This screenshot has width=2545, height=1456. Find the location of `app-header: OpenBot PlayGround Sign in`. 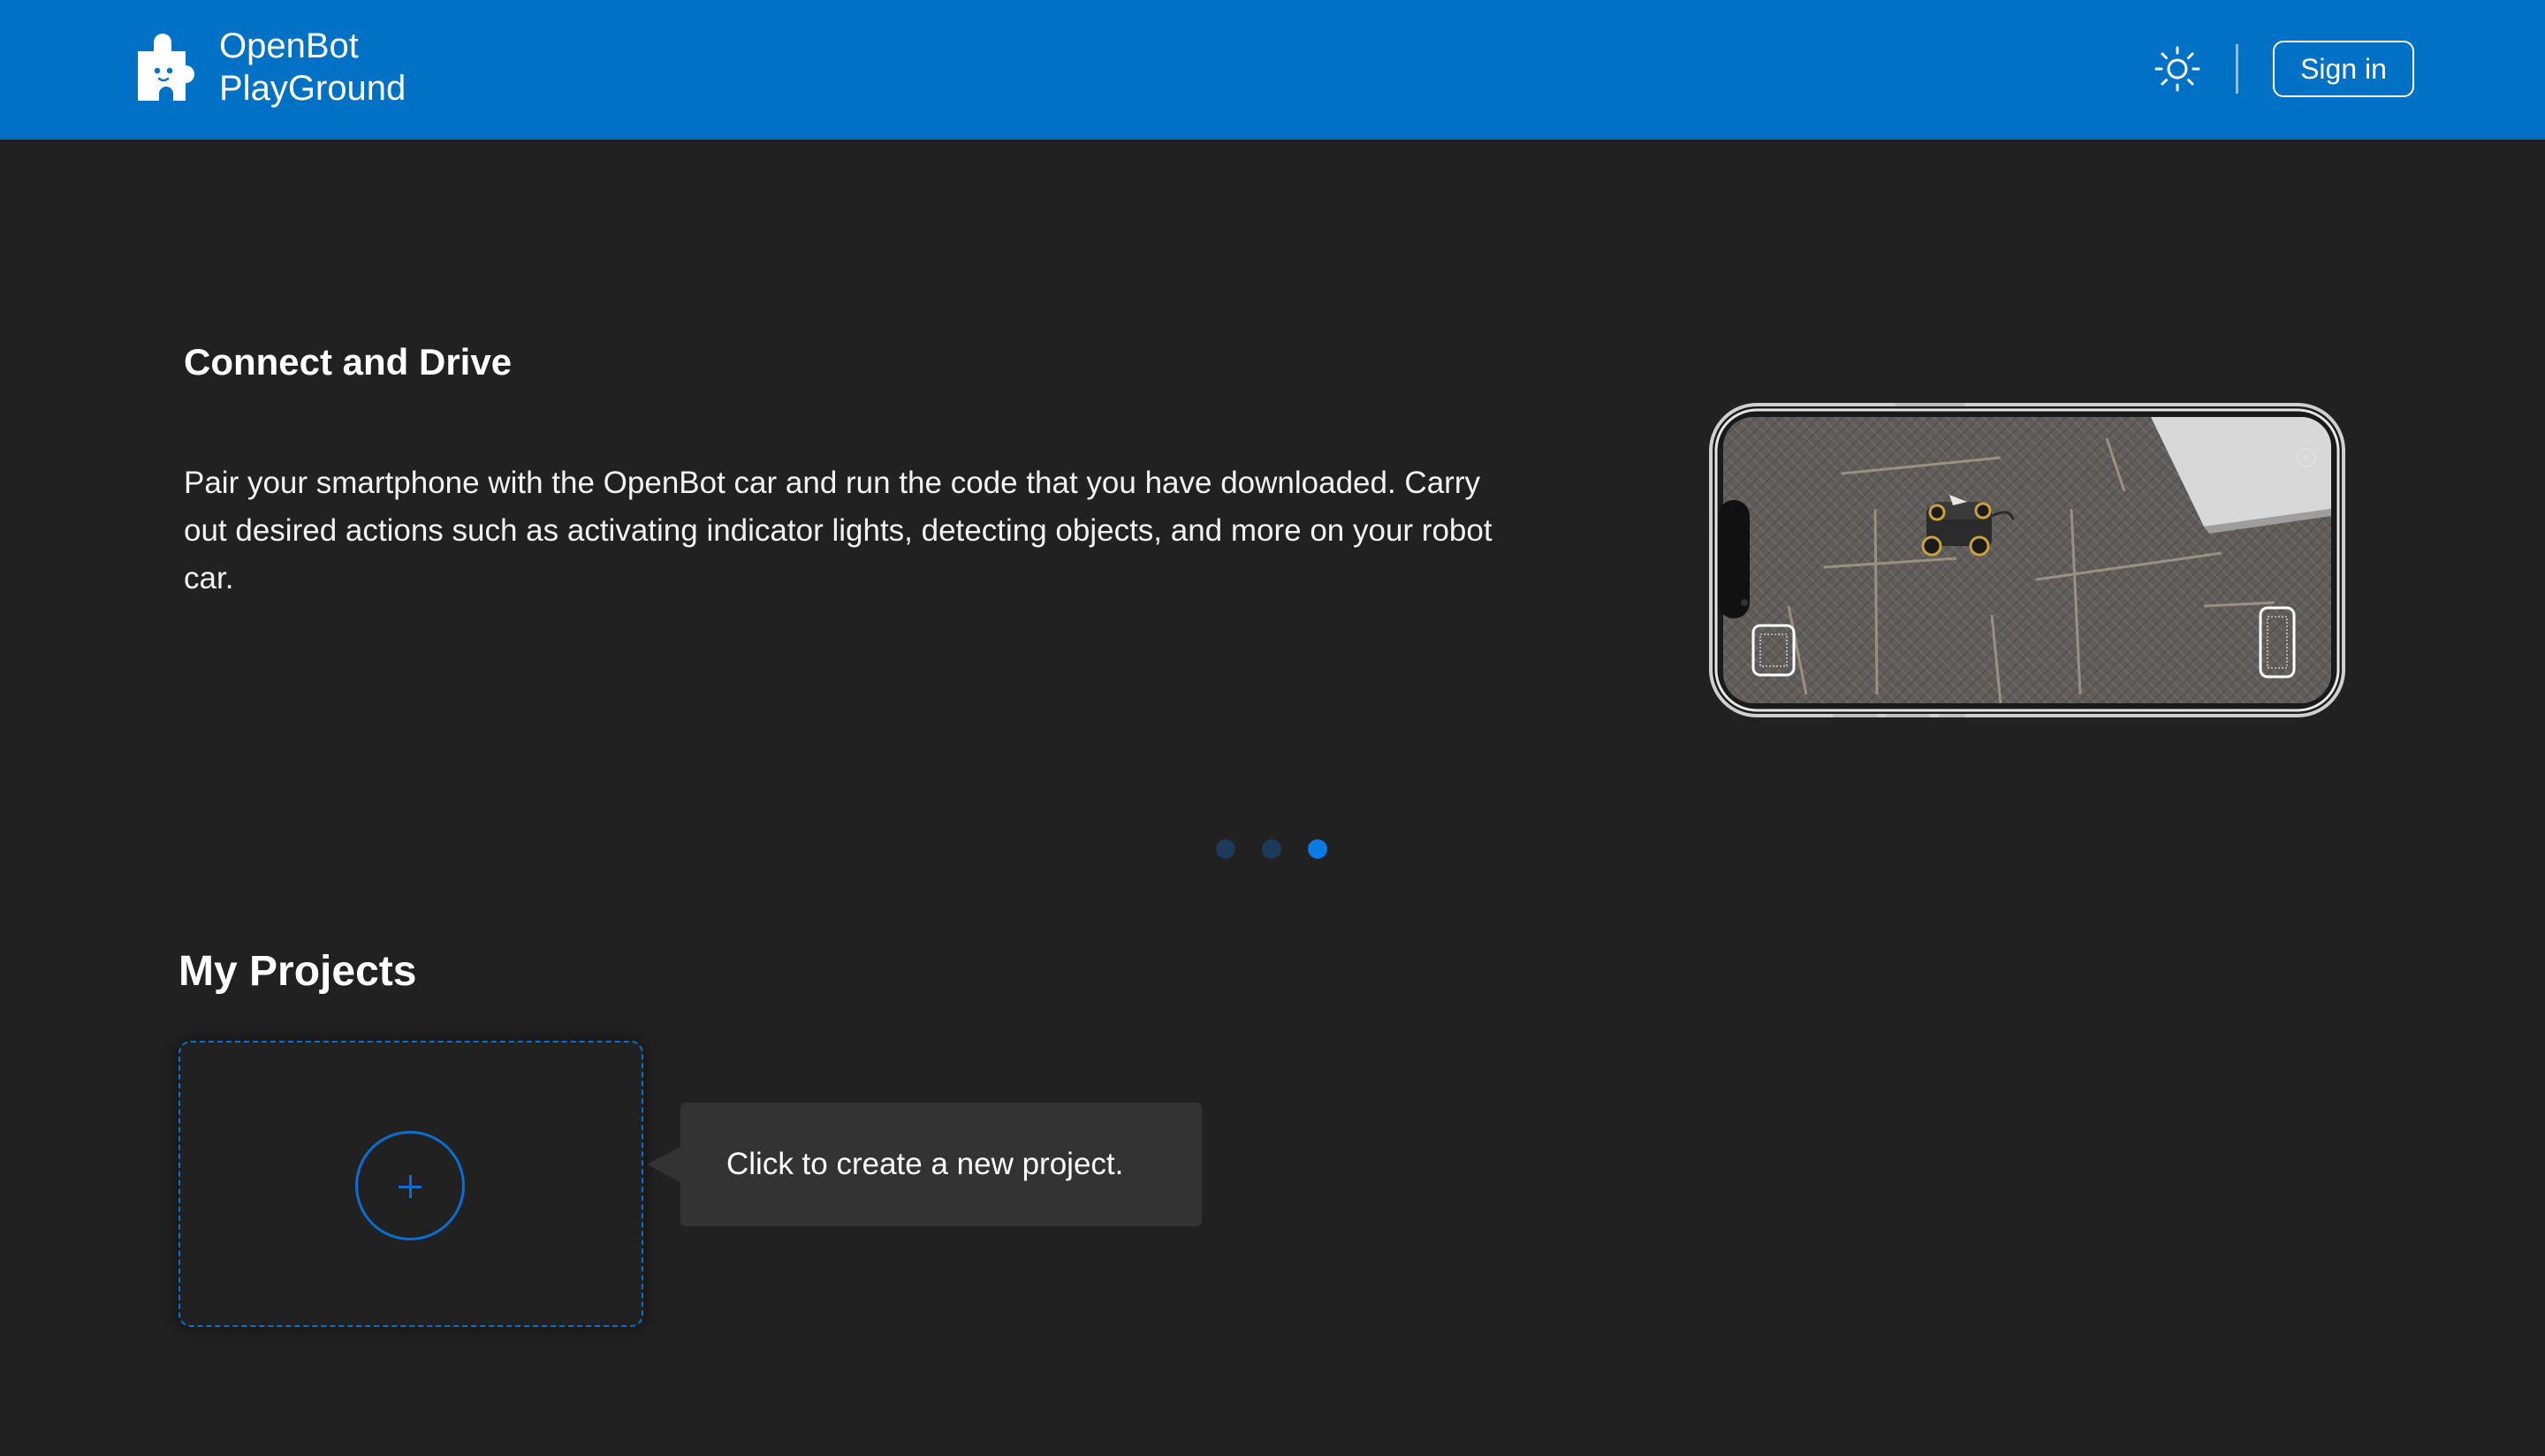

app-header: OpenBot PlayGround Sign in is located at coordinates (1272, 70).